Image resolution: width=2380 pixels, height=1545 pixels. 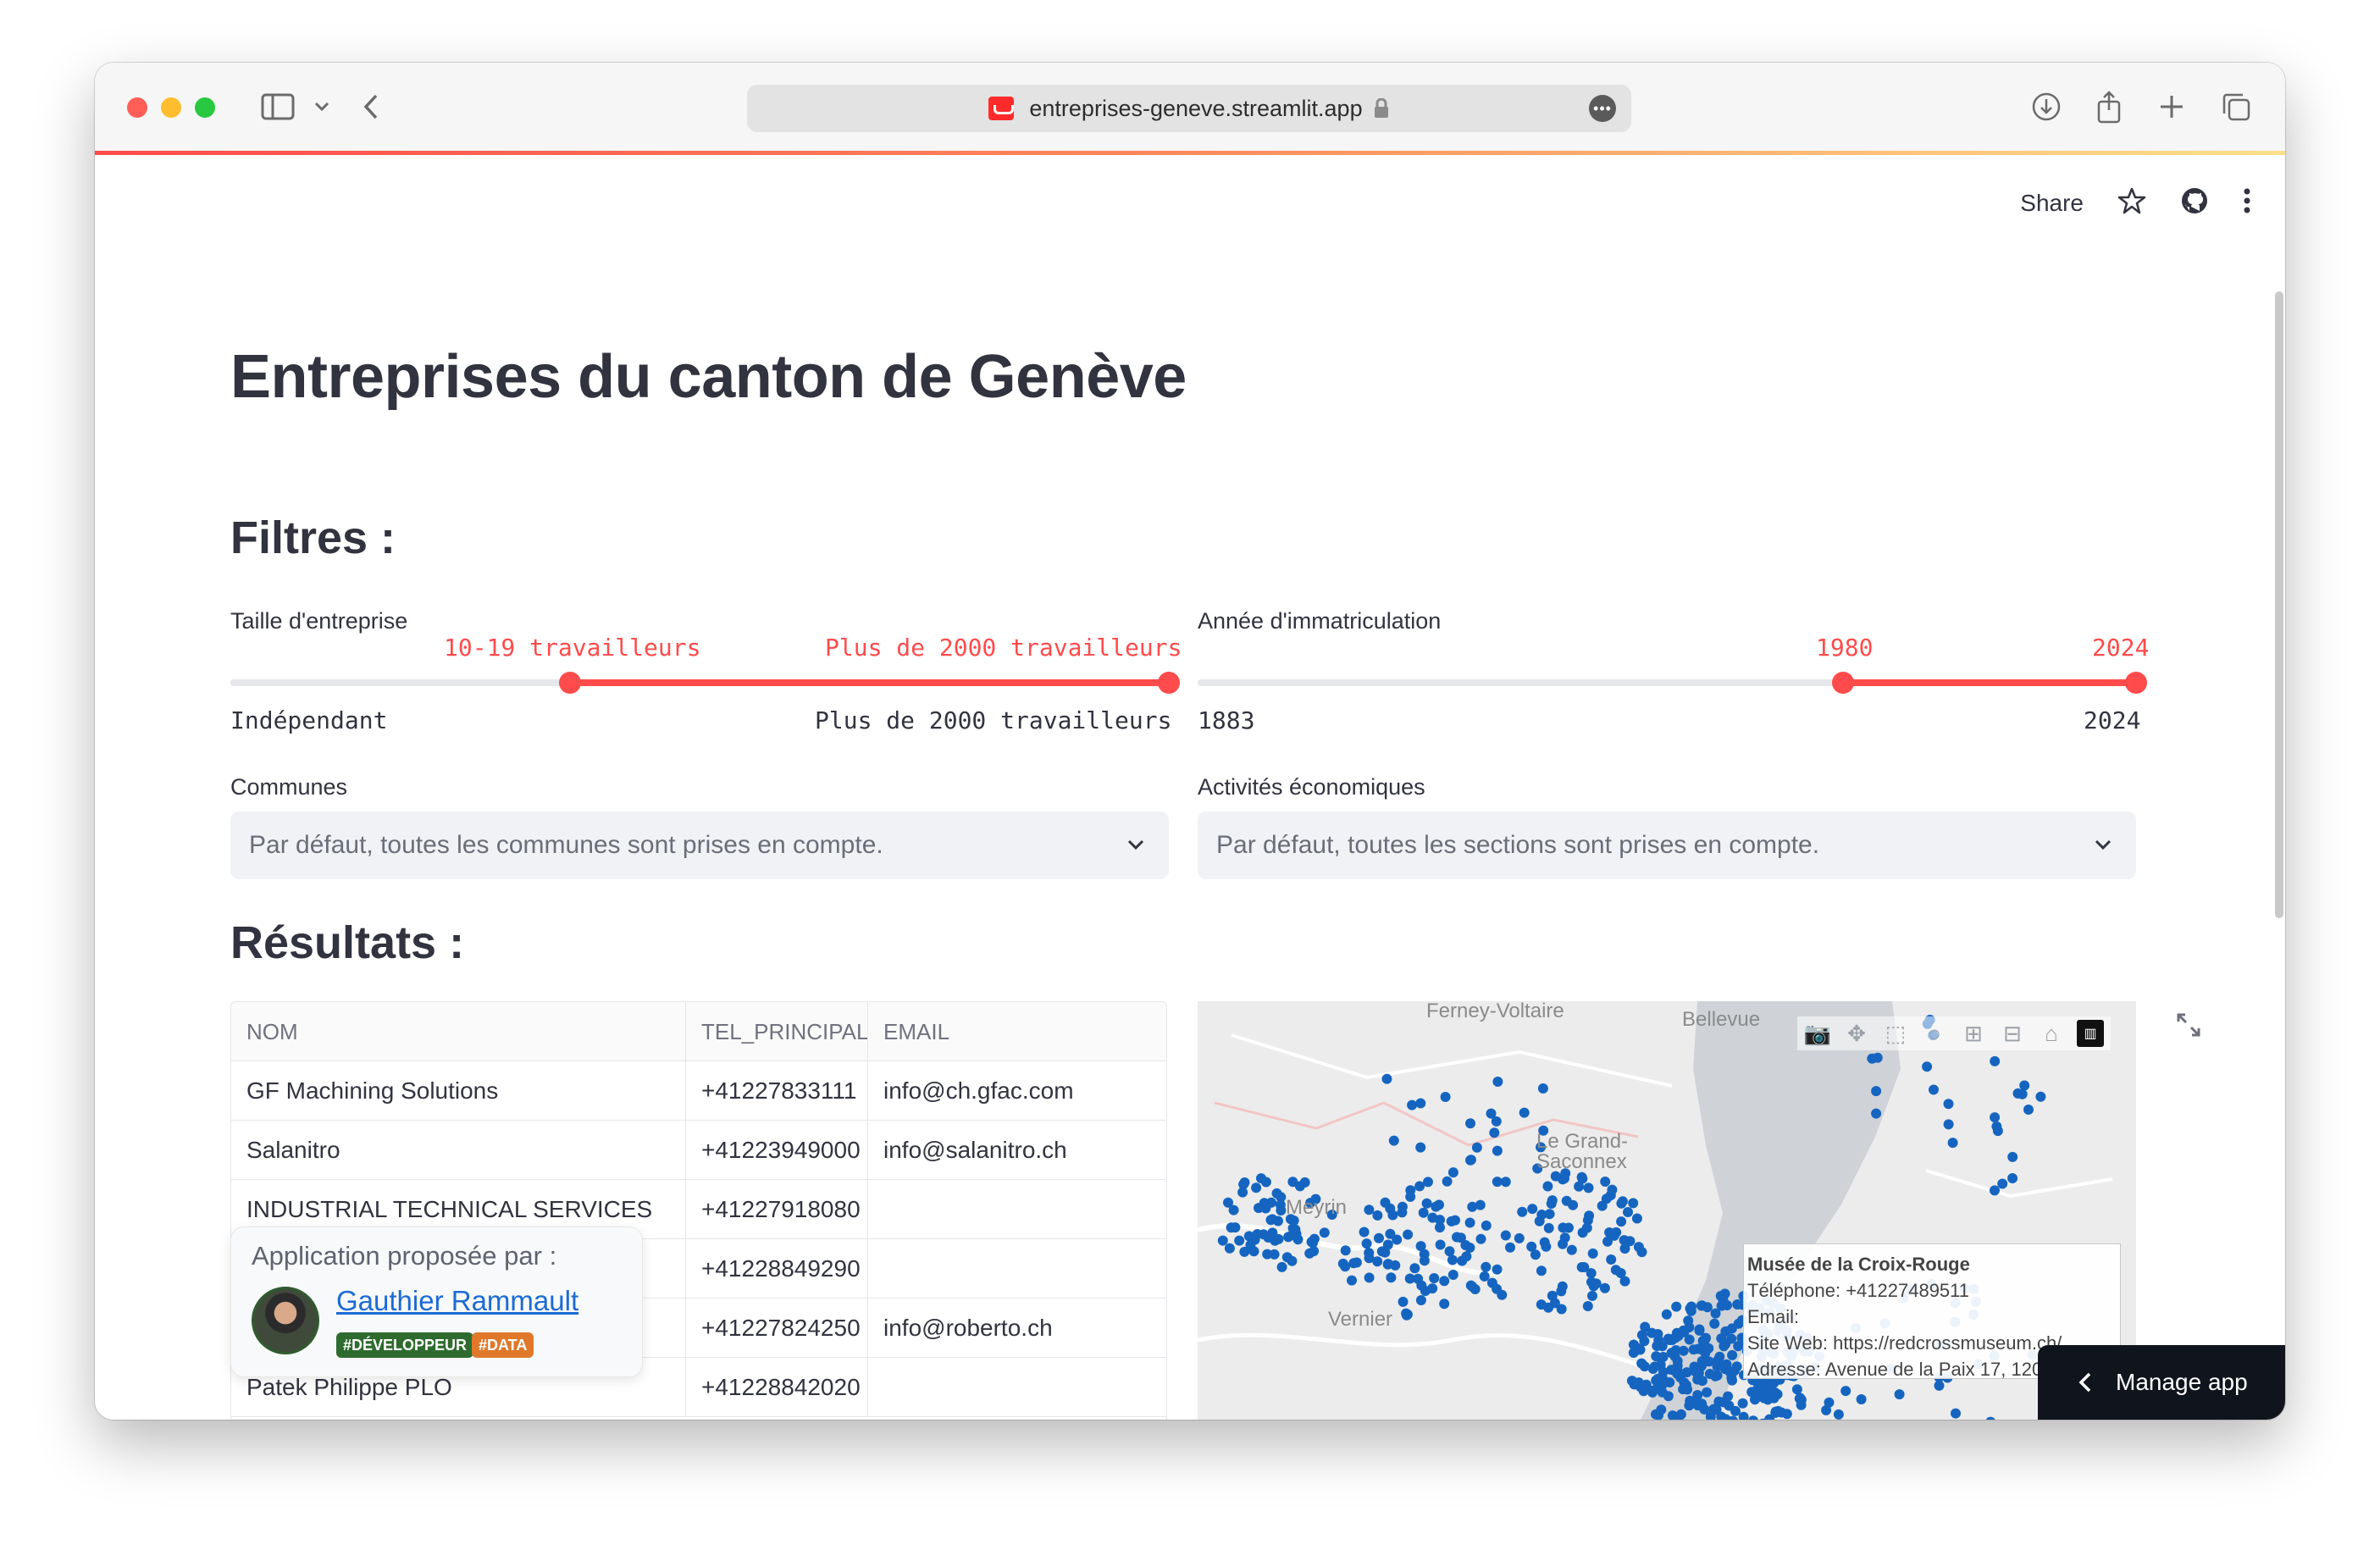 What do you see at coordinates (459, 1031) in the screenshot?
I see `column-header-nom: NOM` at bounding box center [459, 1031].